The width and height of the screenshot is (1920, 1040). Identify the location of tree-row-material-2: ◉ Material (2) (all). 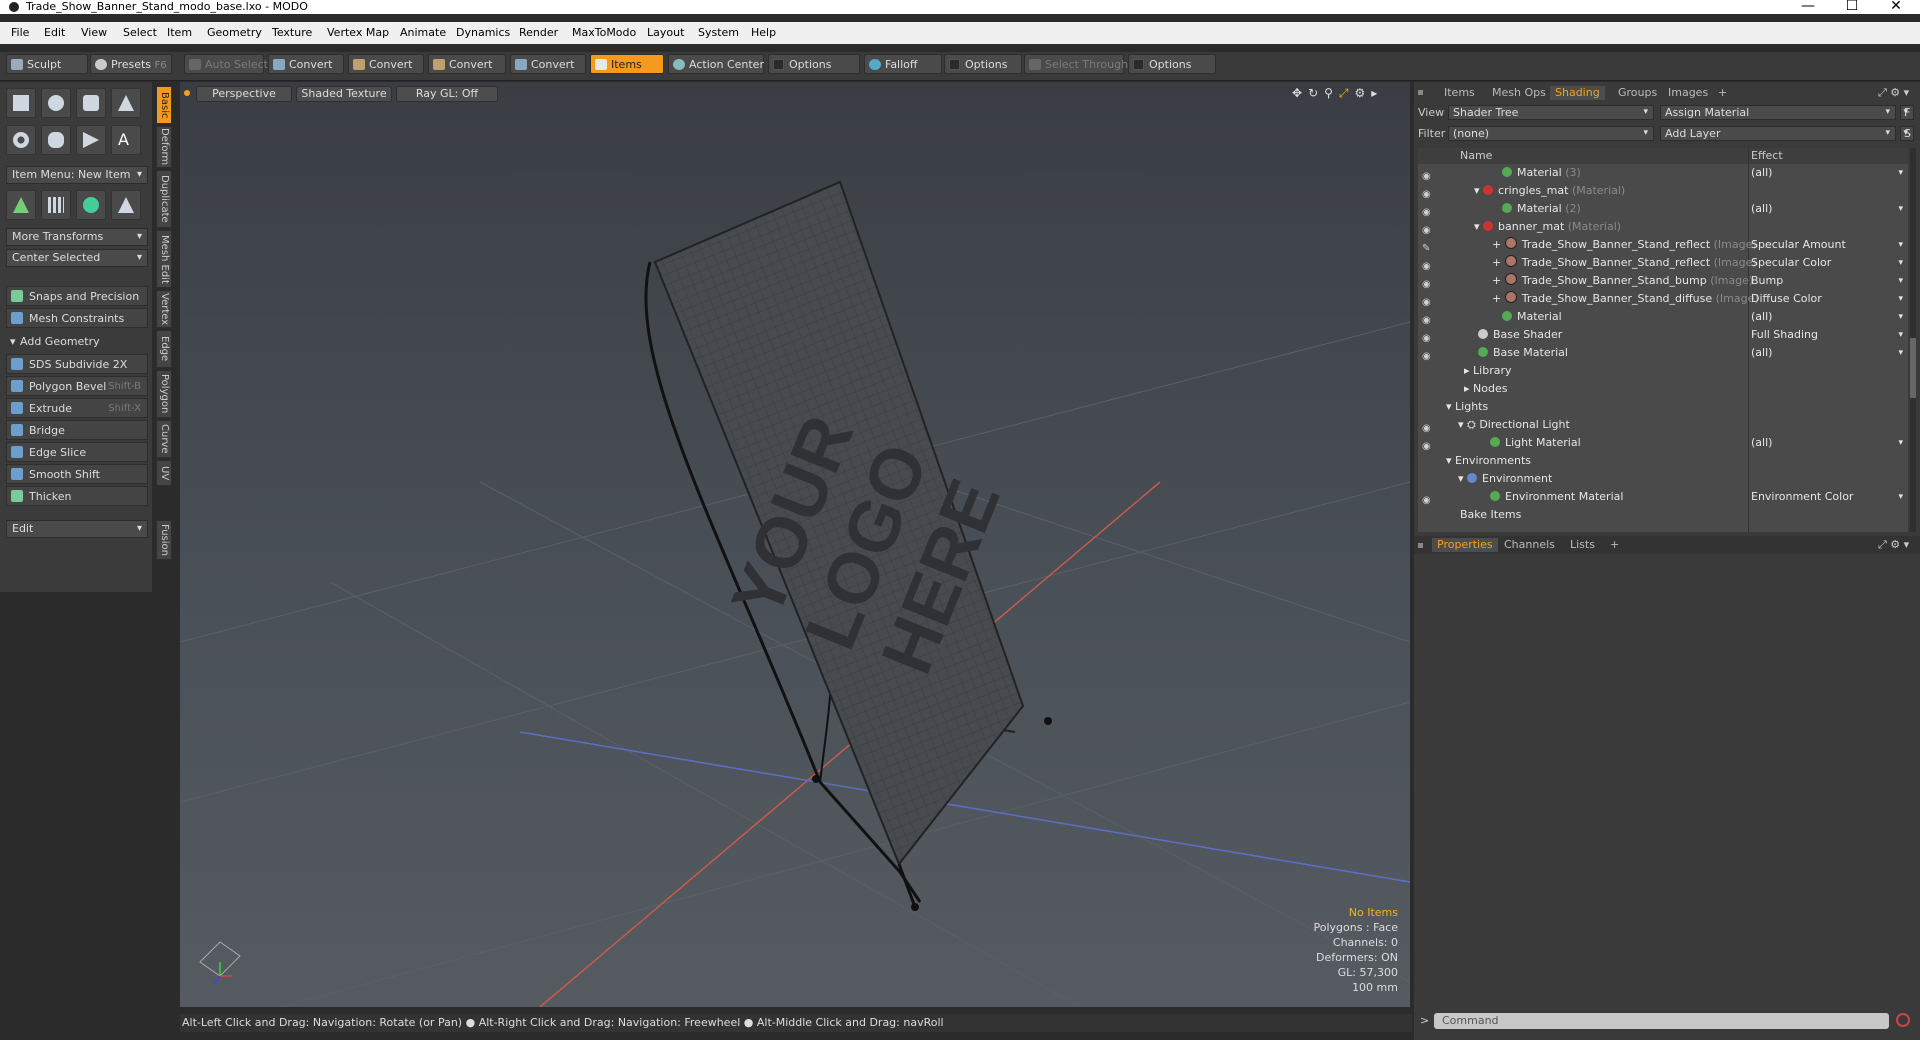
(1663, 209).